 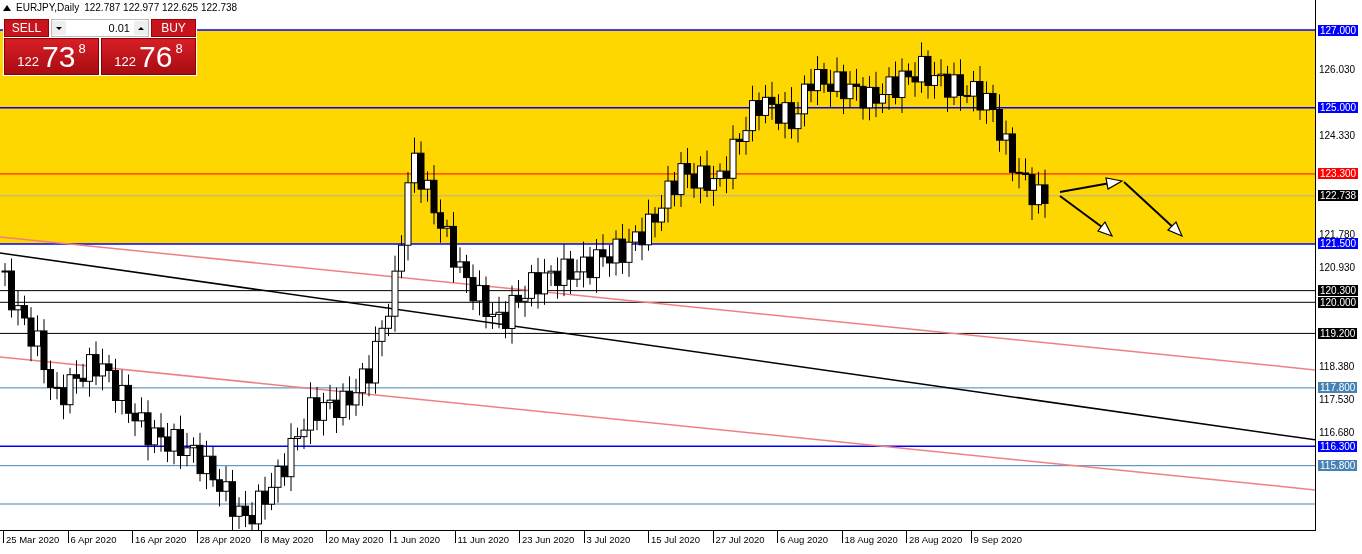 I want to click on date-axis-label: 11 Jun 2020, so click(x=486, y=537).